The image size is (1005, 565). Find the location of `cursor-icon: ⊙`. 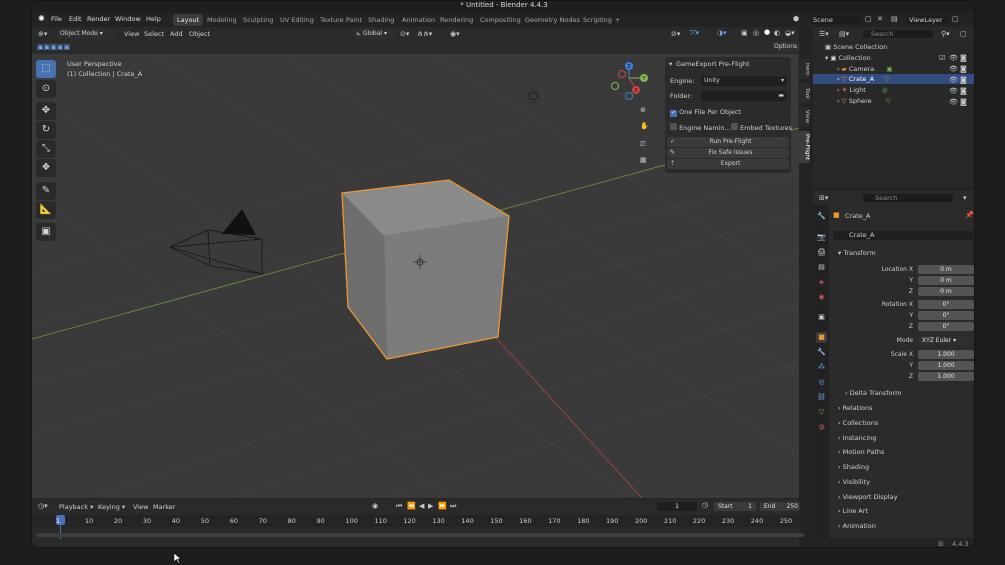

cursor-icon: ⊙ is located at coordinates (46, 89).